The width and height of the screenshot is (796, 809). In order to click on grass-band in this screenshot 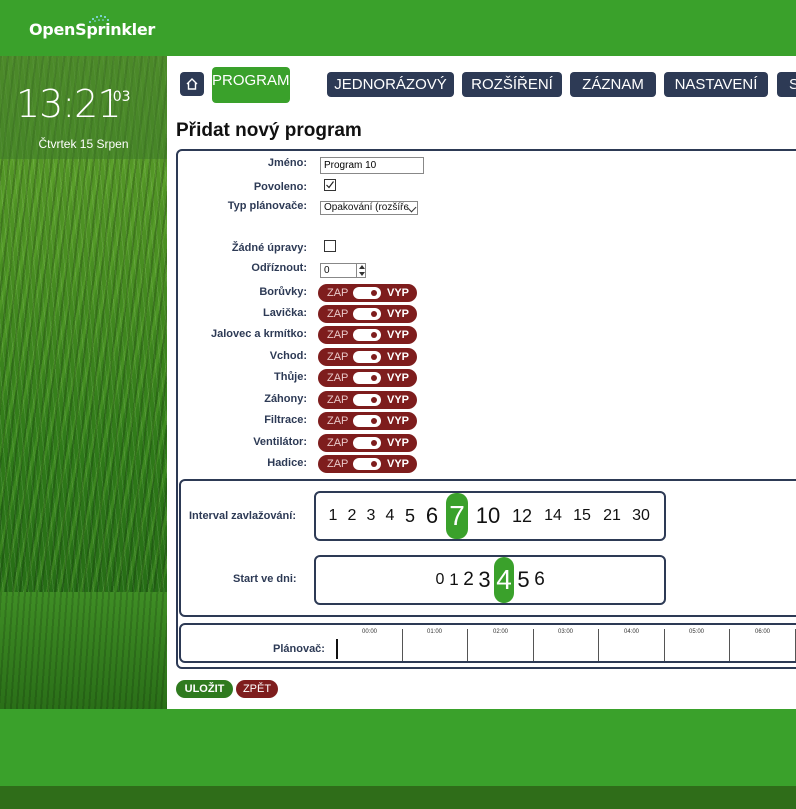, I will do `click(83, 650)`.